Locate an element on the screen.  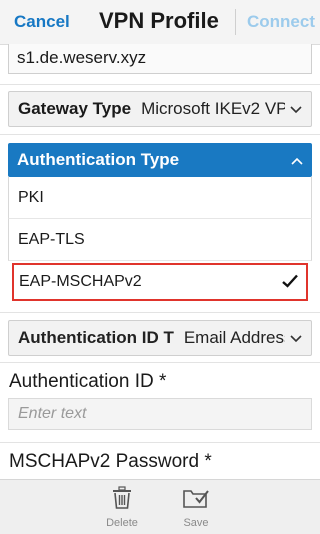
title-bar: Cancel VPN Profile Connect is located at coordinates (160, 22).